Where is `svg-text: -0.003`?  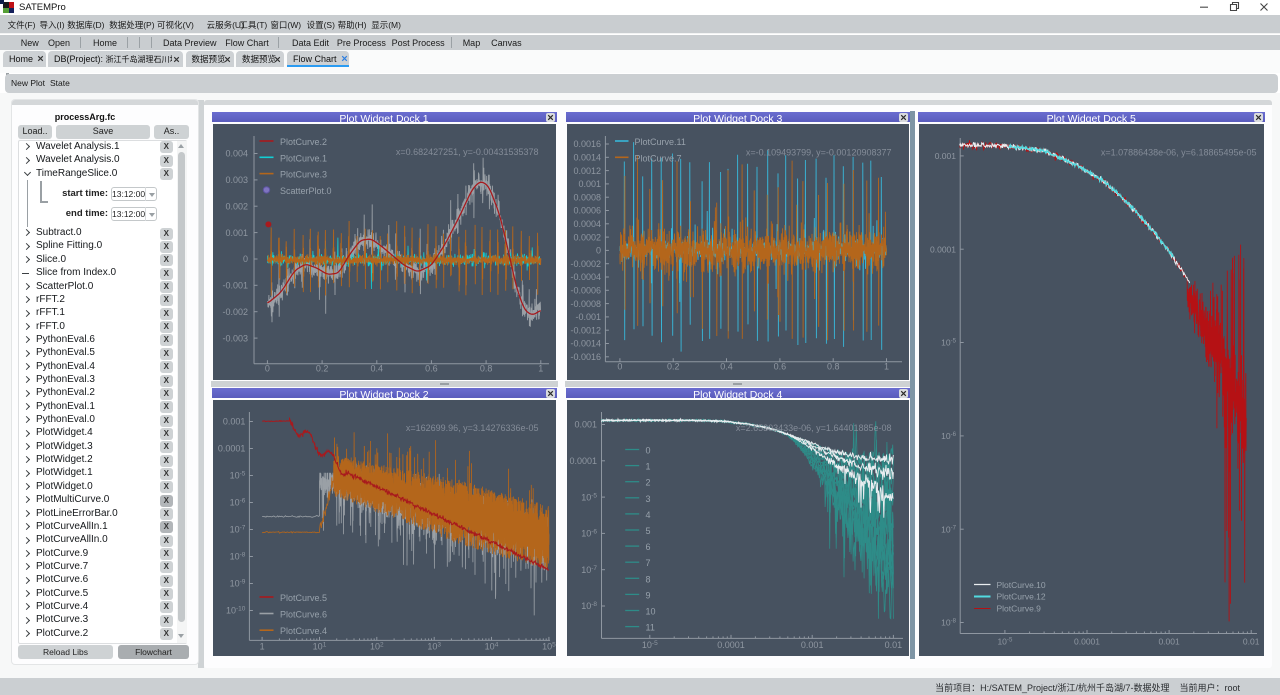 svg-text: -0.003 is located at coordinates (235, 338).